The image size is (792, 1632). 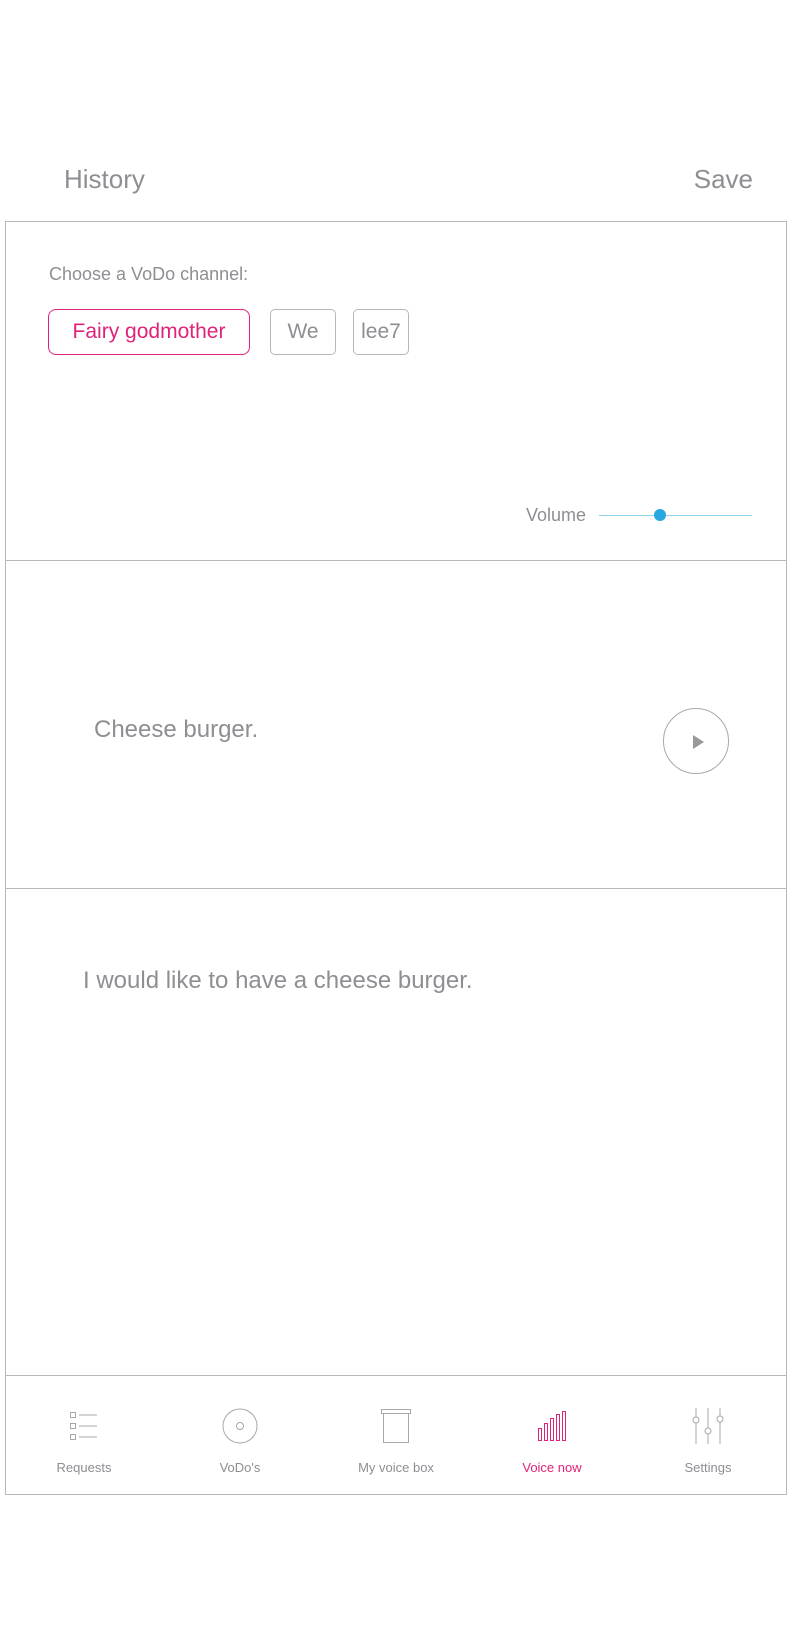 What do you see at coordinates (104, 179) in the screenshot?
I see `history-button: History` at bounding box center [104, 179].